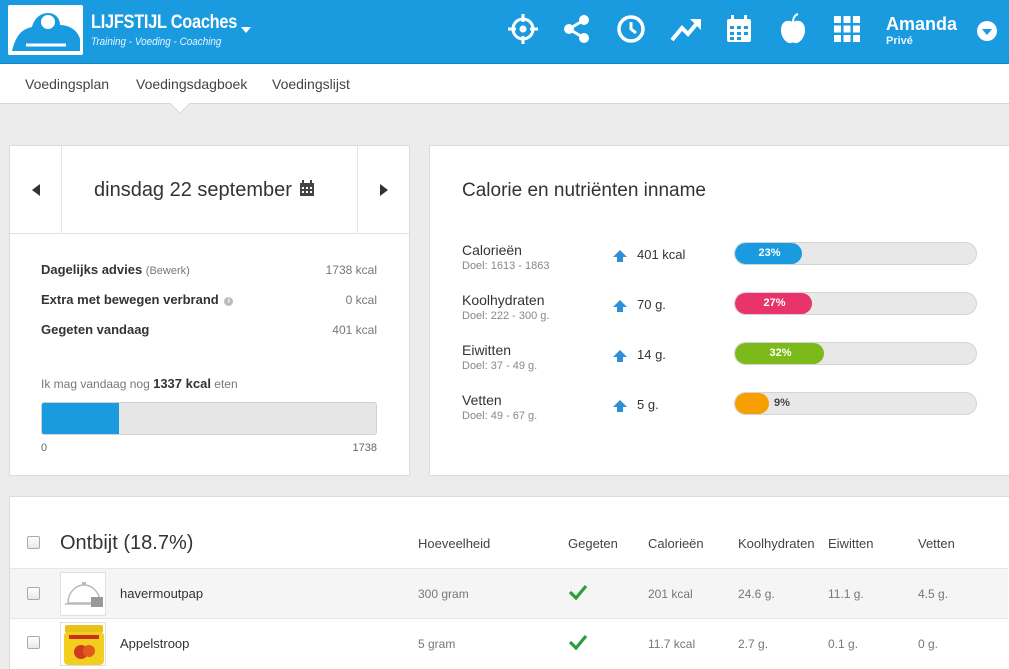  What do you see at coordinates (156, 42) in the screenshot?
I see `logo-subtitle: Training - Voeding - Coaching` at bounding box center [156, 42].